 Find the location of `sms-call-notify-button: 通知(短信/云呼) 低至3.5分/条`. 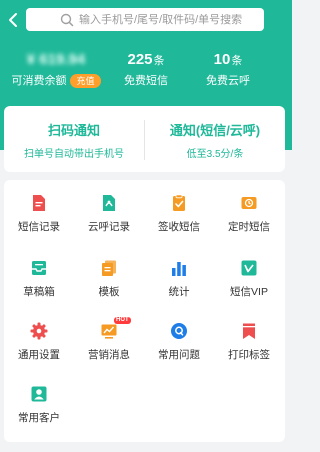

sms-call-notify-button: 通知(短信/云呼) 低至3.5分/条 is located at coordinates (215, 139).